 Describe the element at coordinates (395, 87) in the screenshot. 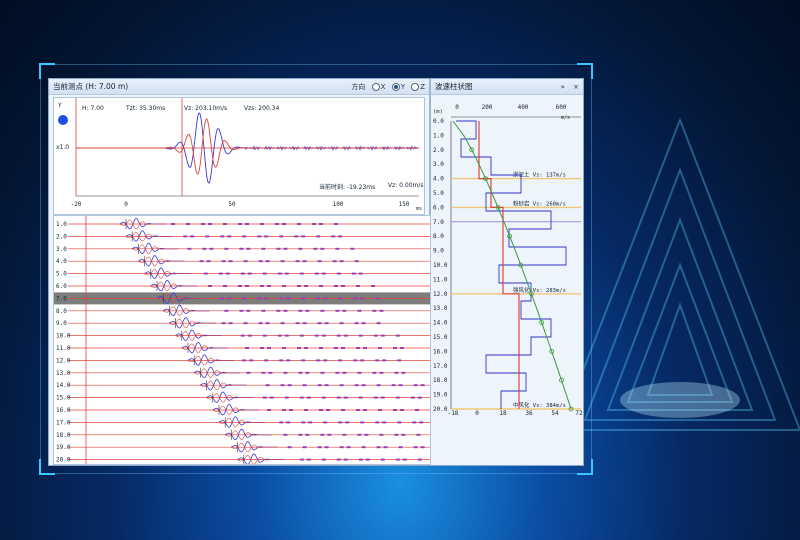

I see `radio-y` at that location.